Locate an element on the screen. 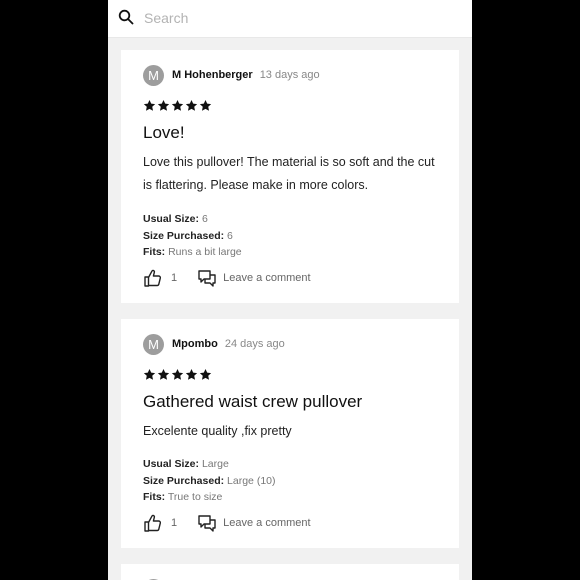  size-purchased-value: 6 is located at coordinates (230, 235).